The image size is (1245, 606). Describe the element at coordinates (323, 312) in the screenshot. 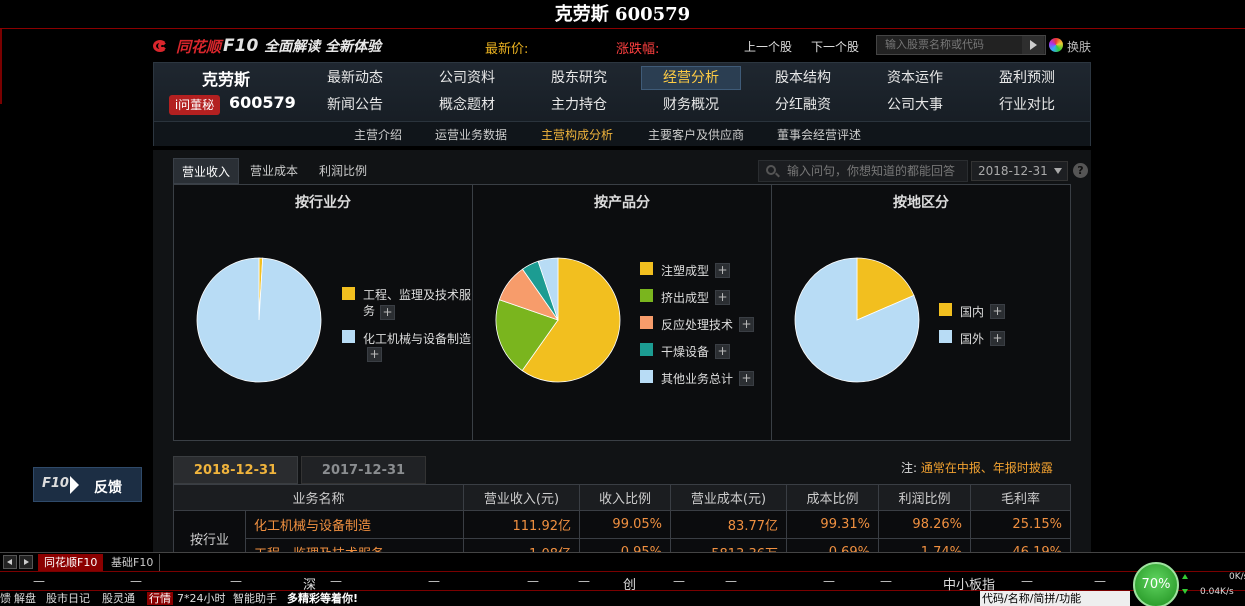

I see `panel-by-industry: 按行业分 工程、监理及技术服务 + 化工机械与设备制造 +` at that location.